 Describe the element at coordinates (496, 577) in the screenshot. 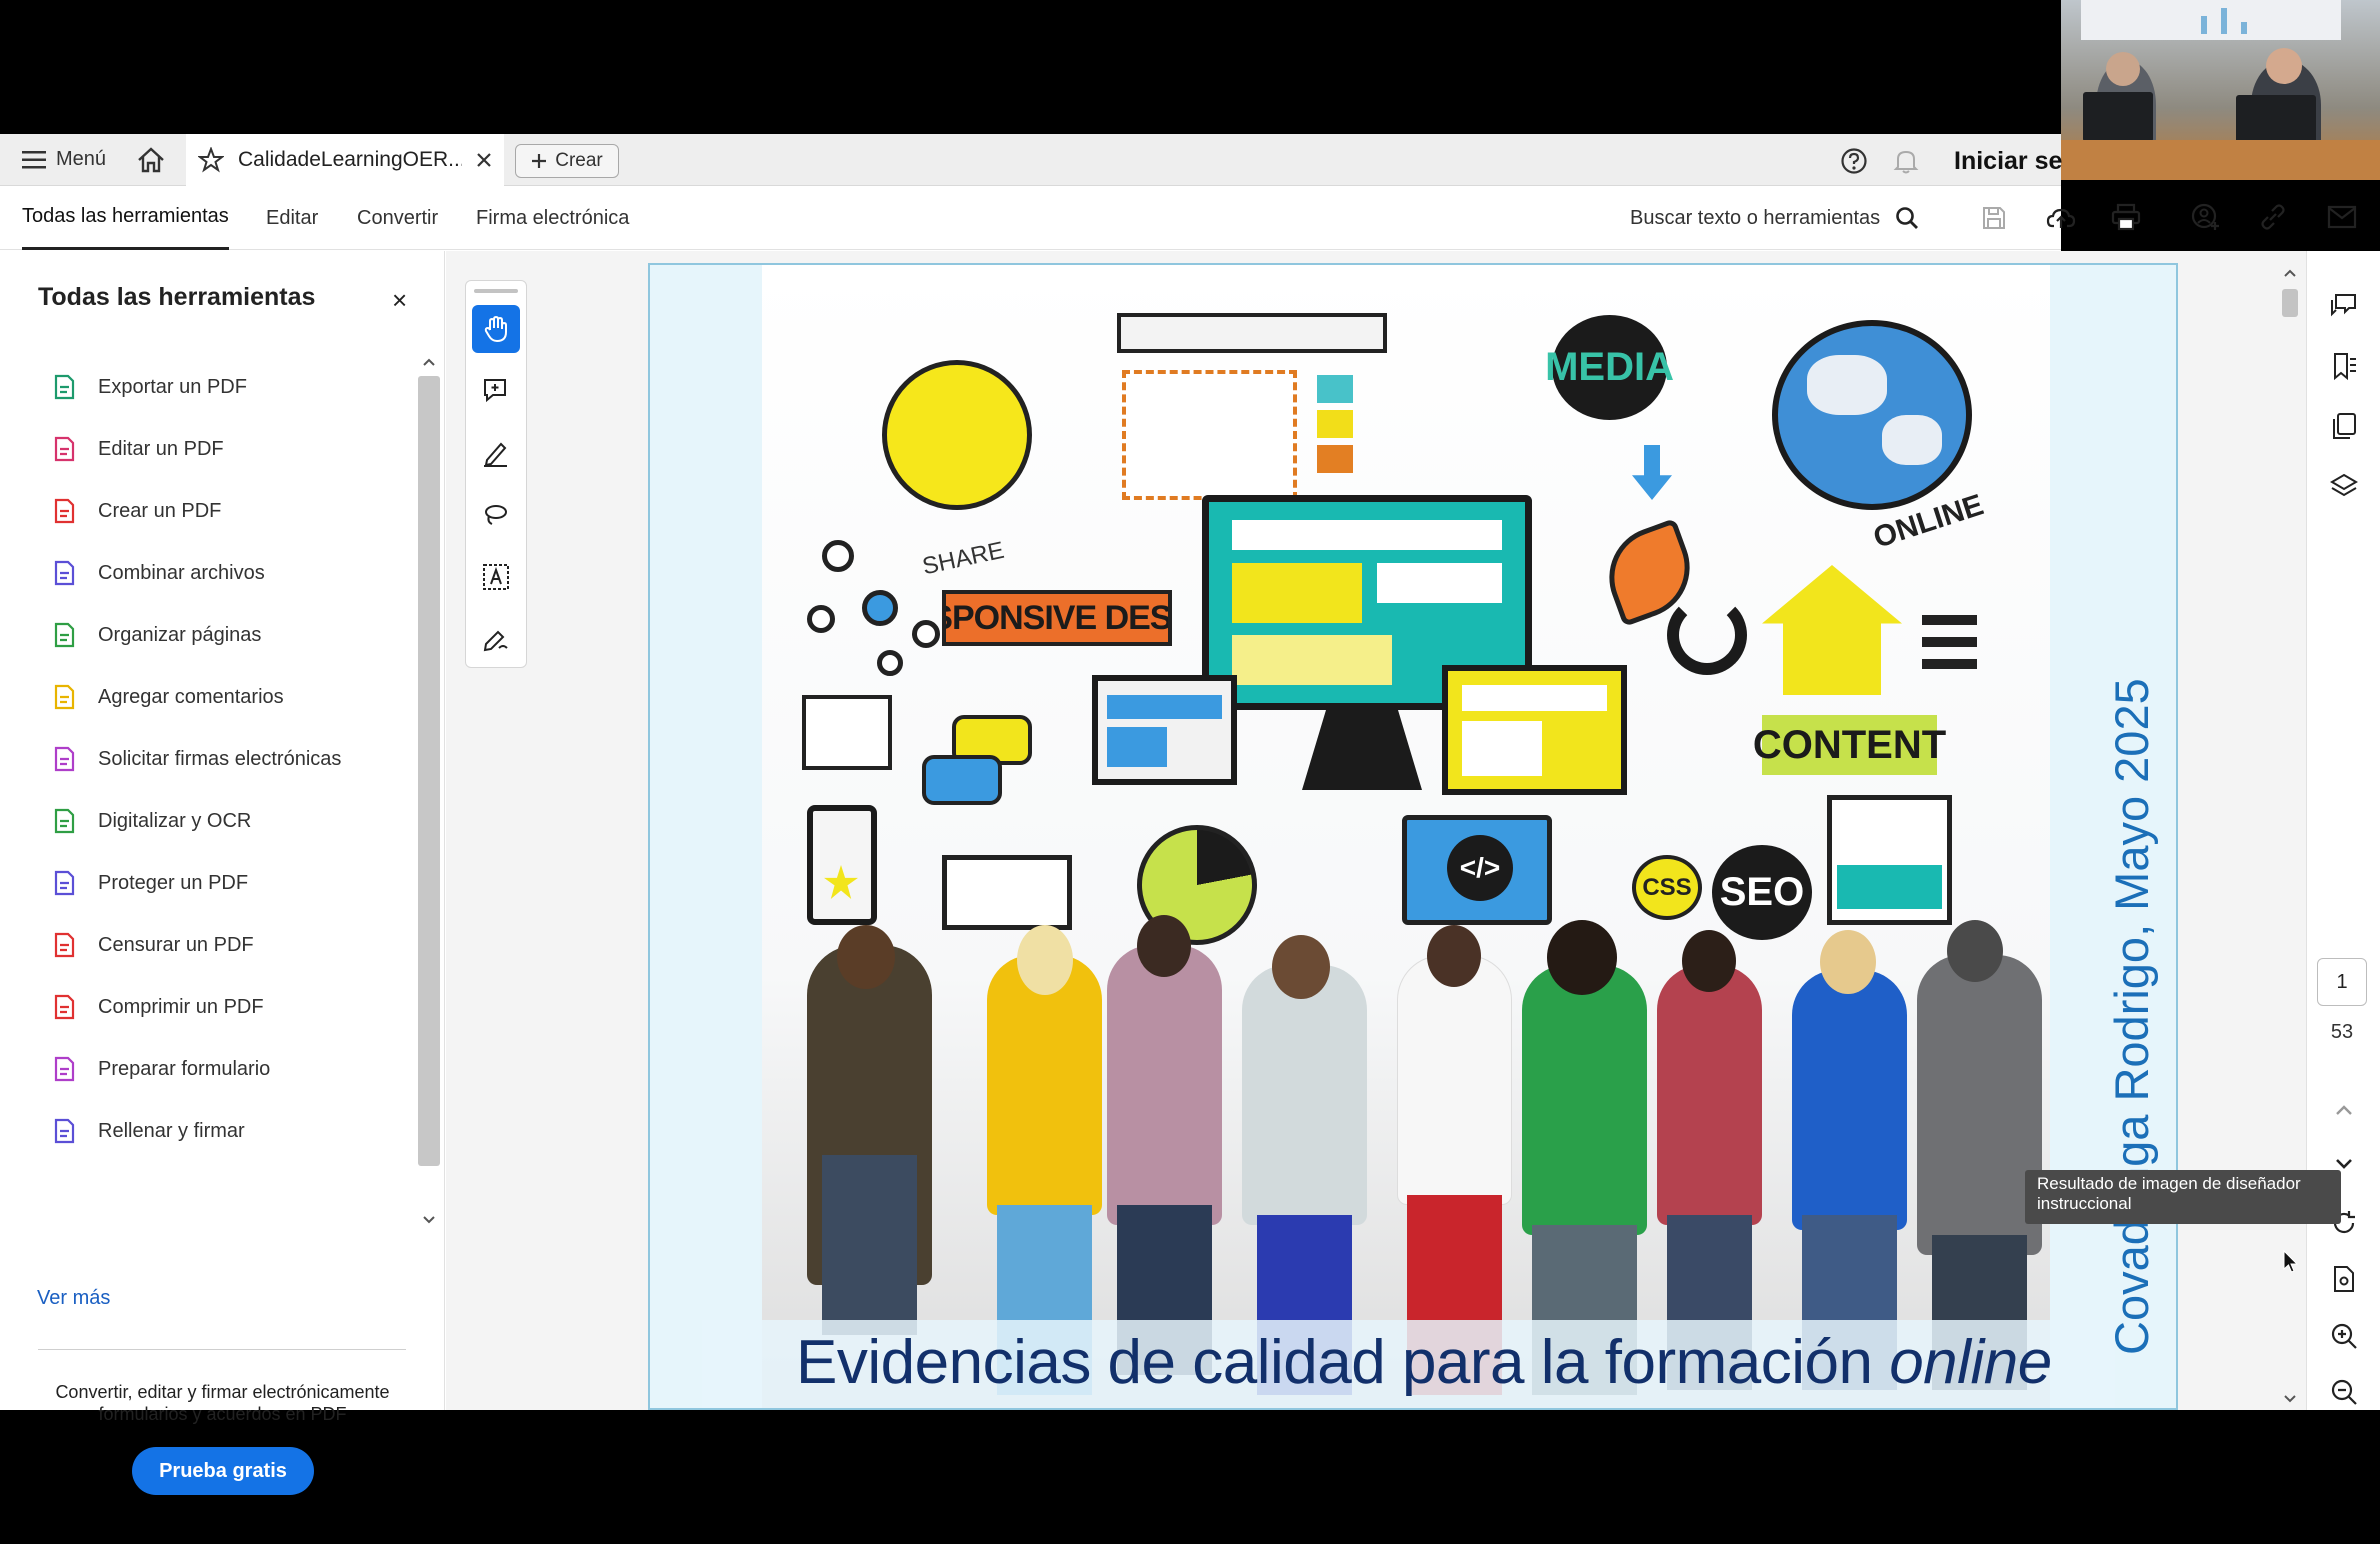

I see `text-select-button` at that location.